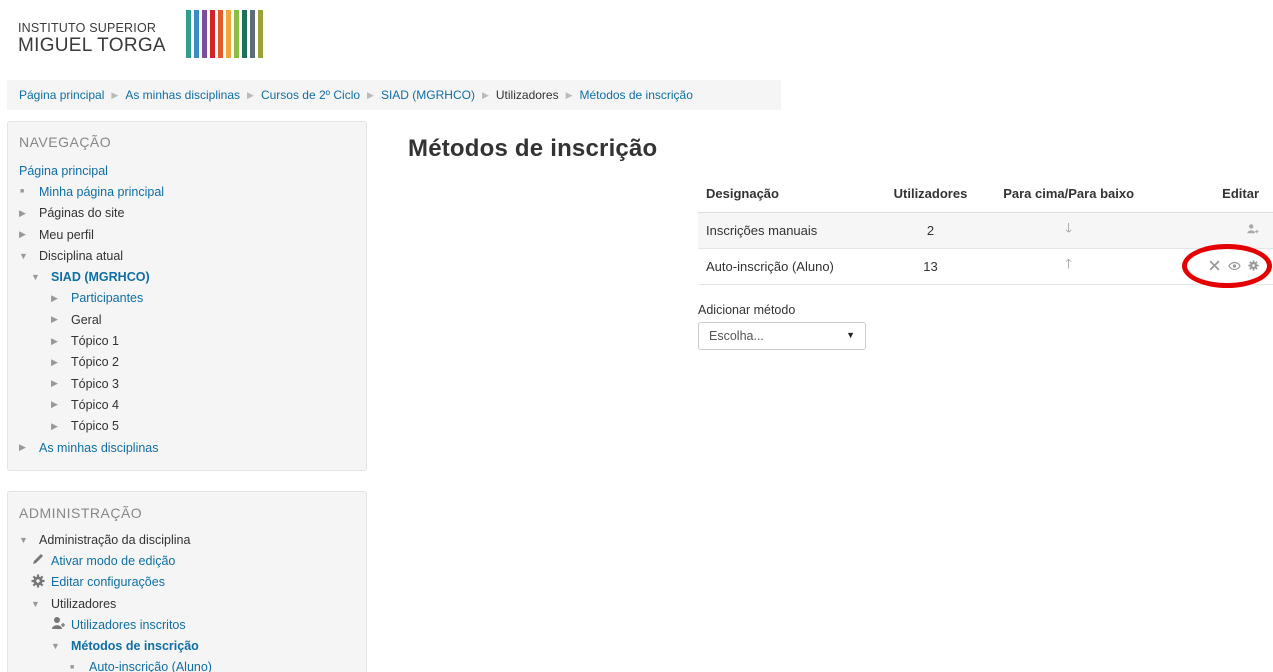 The image size is (1273, 672). What do you see at coordinates (930, 230) in the screenshot?
I see `method-user-count: 2` at bounding box center [930, 230].